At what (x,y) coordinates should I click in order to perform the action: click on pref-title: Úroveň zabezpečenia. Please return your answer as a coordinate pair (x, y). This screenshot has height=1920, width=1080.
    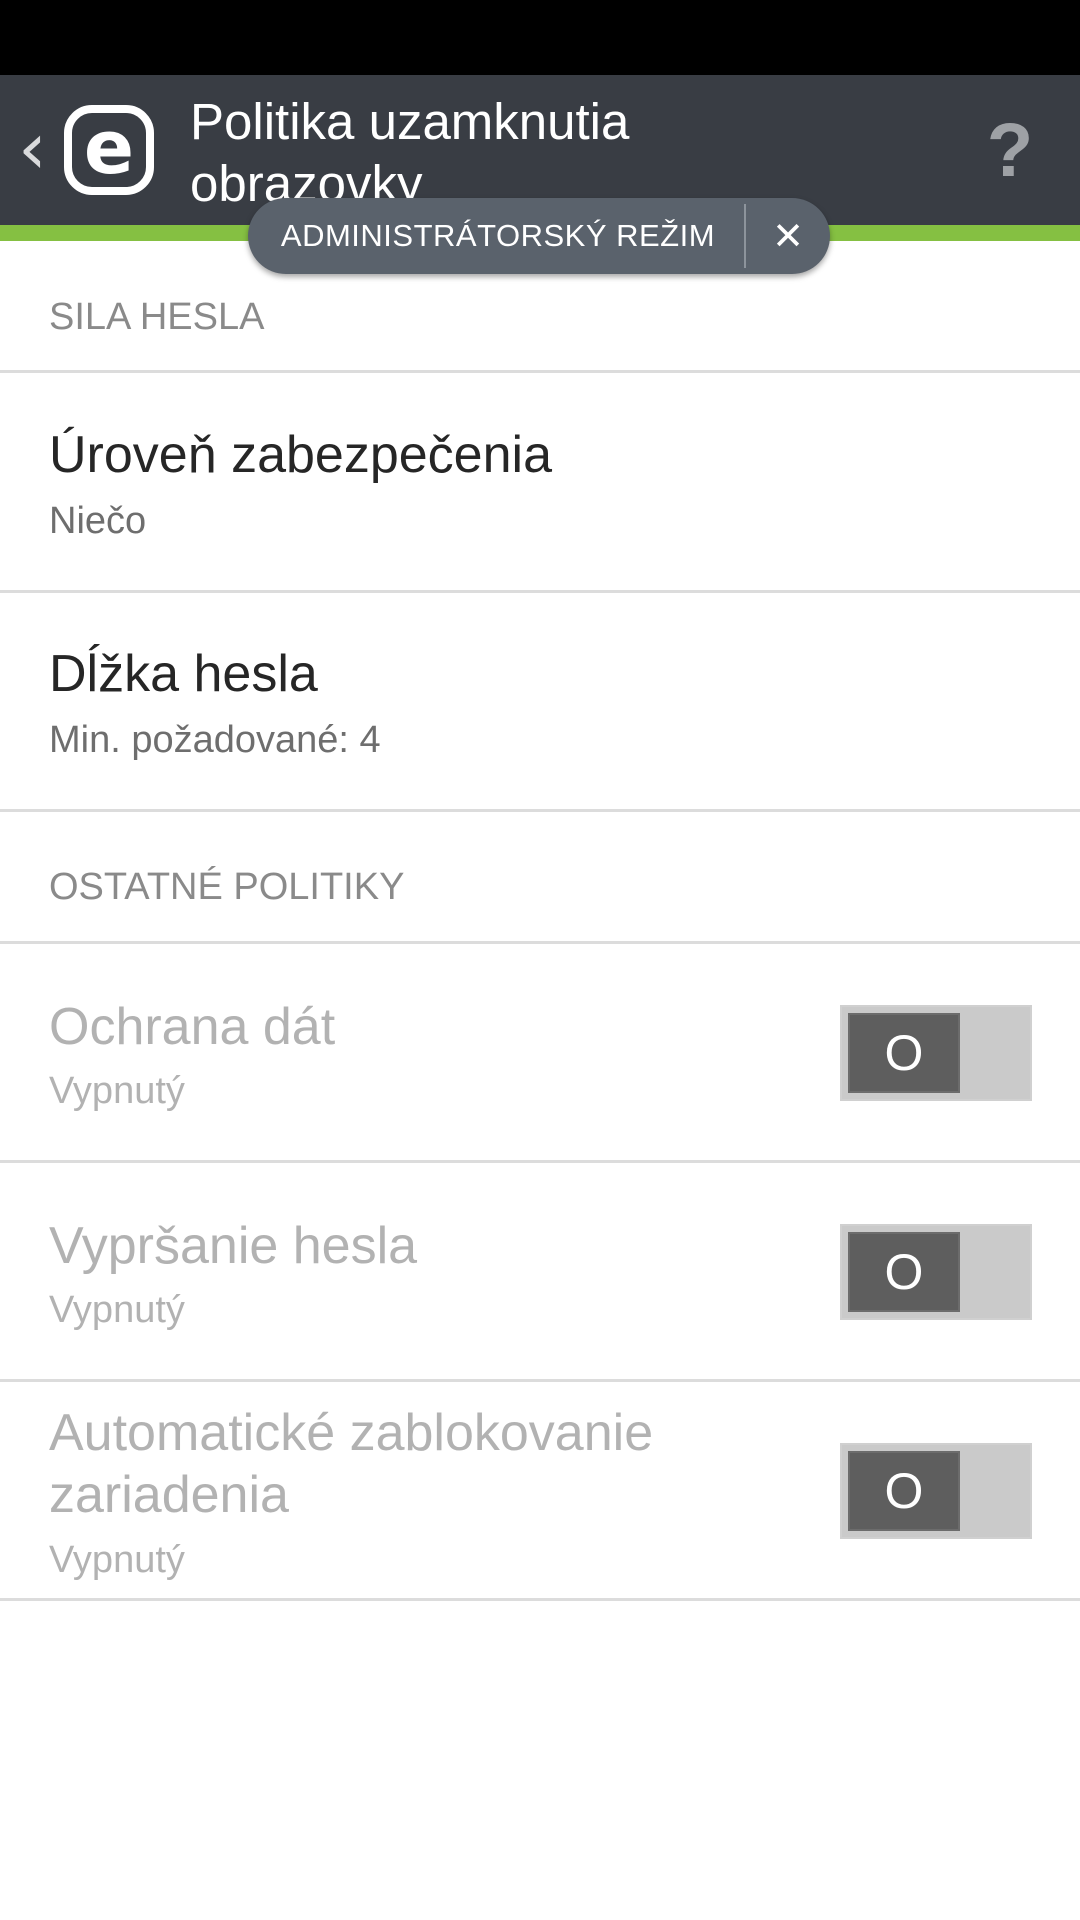
    Looking at the image, I should click on (300, 455).